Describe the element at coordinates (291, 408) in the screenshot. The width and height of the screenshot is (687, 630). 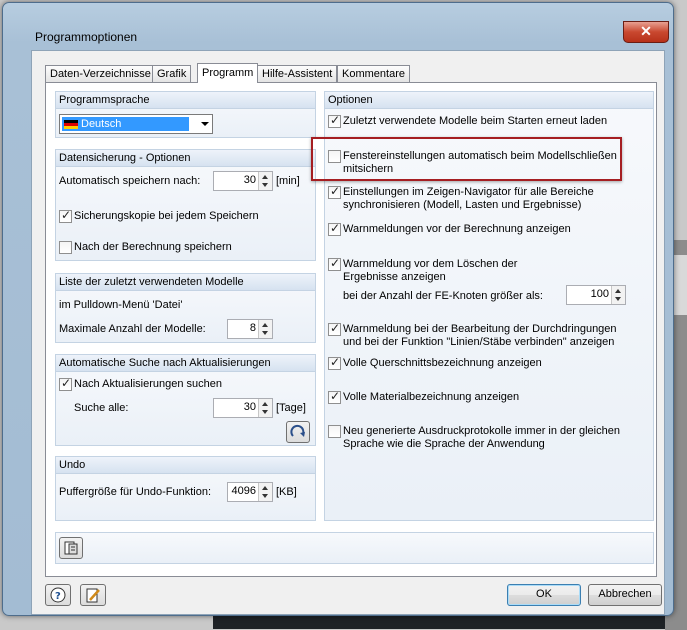
I see `interval-unit: [Tage]` at that location.